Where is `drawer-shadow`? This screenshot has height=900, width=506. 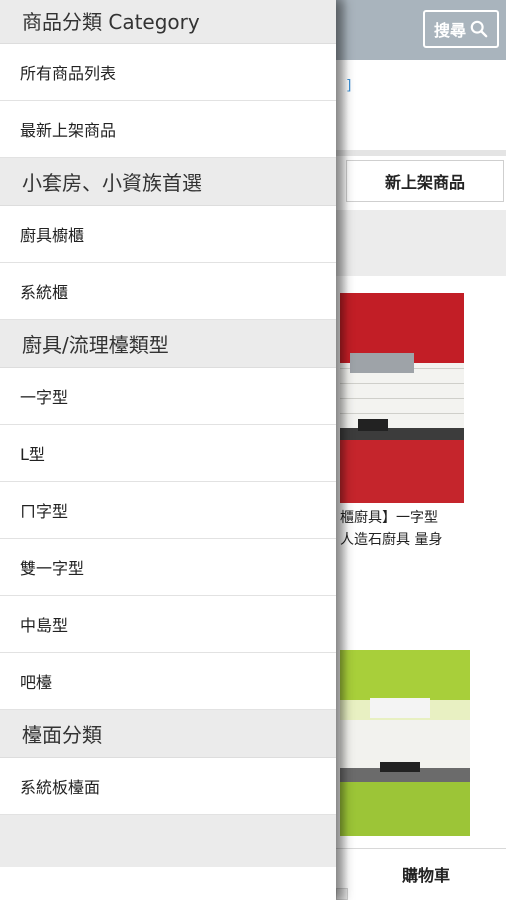
drawer-shadow is located at coordinates (342, 450).